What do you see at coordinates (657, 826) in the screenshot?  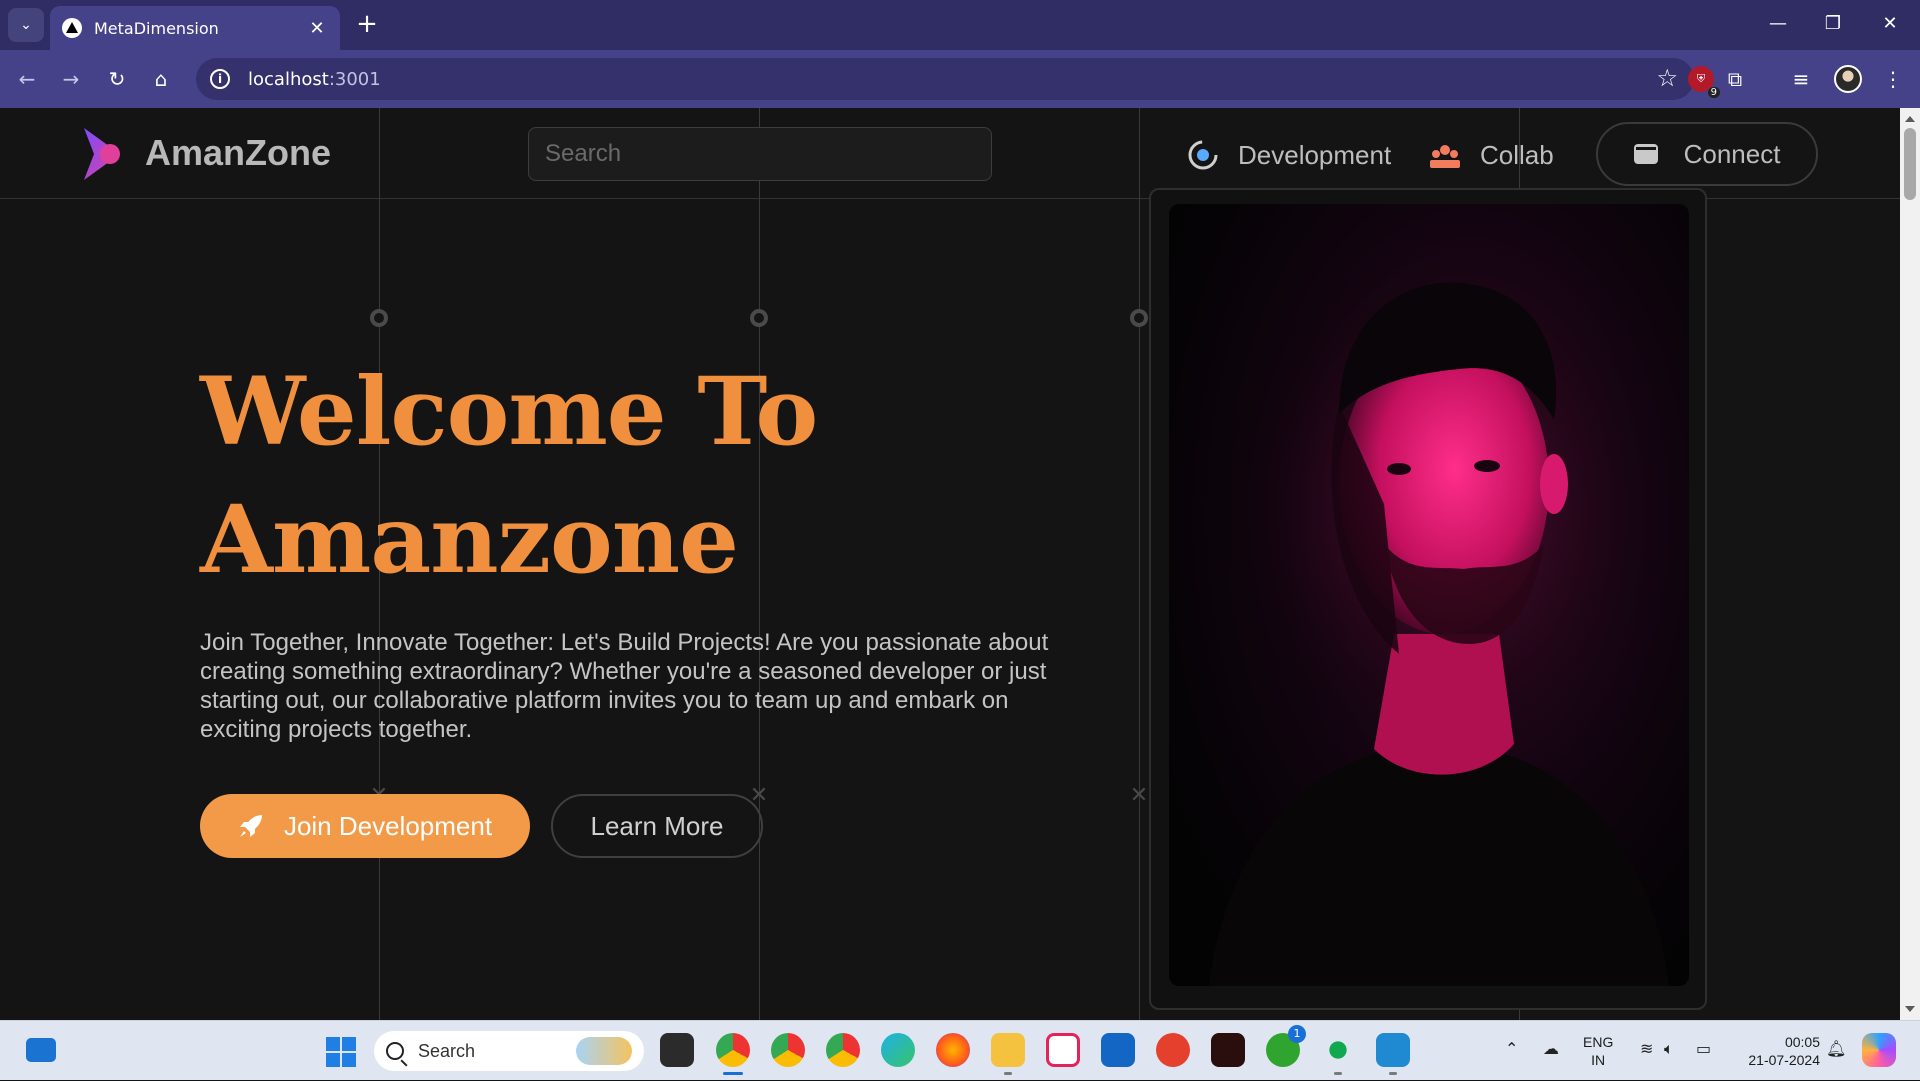 I see `learn-more-button: Learn More` at bounding box center [657, 826].